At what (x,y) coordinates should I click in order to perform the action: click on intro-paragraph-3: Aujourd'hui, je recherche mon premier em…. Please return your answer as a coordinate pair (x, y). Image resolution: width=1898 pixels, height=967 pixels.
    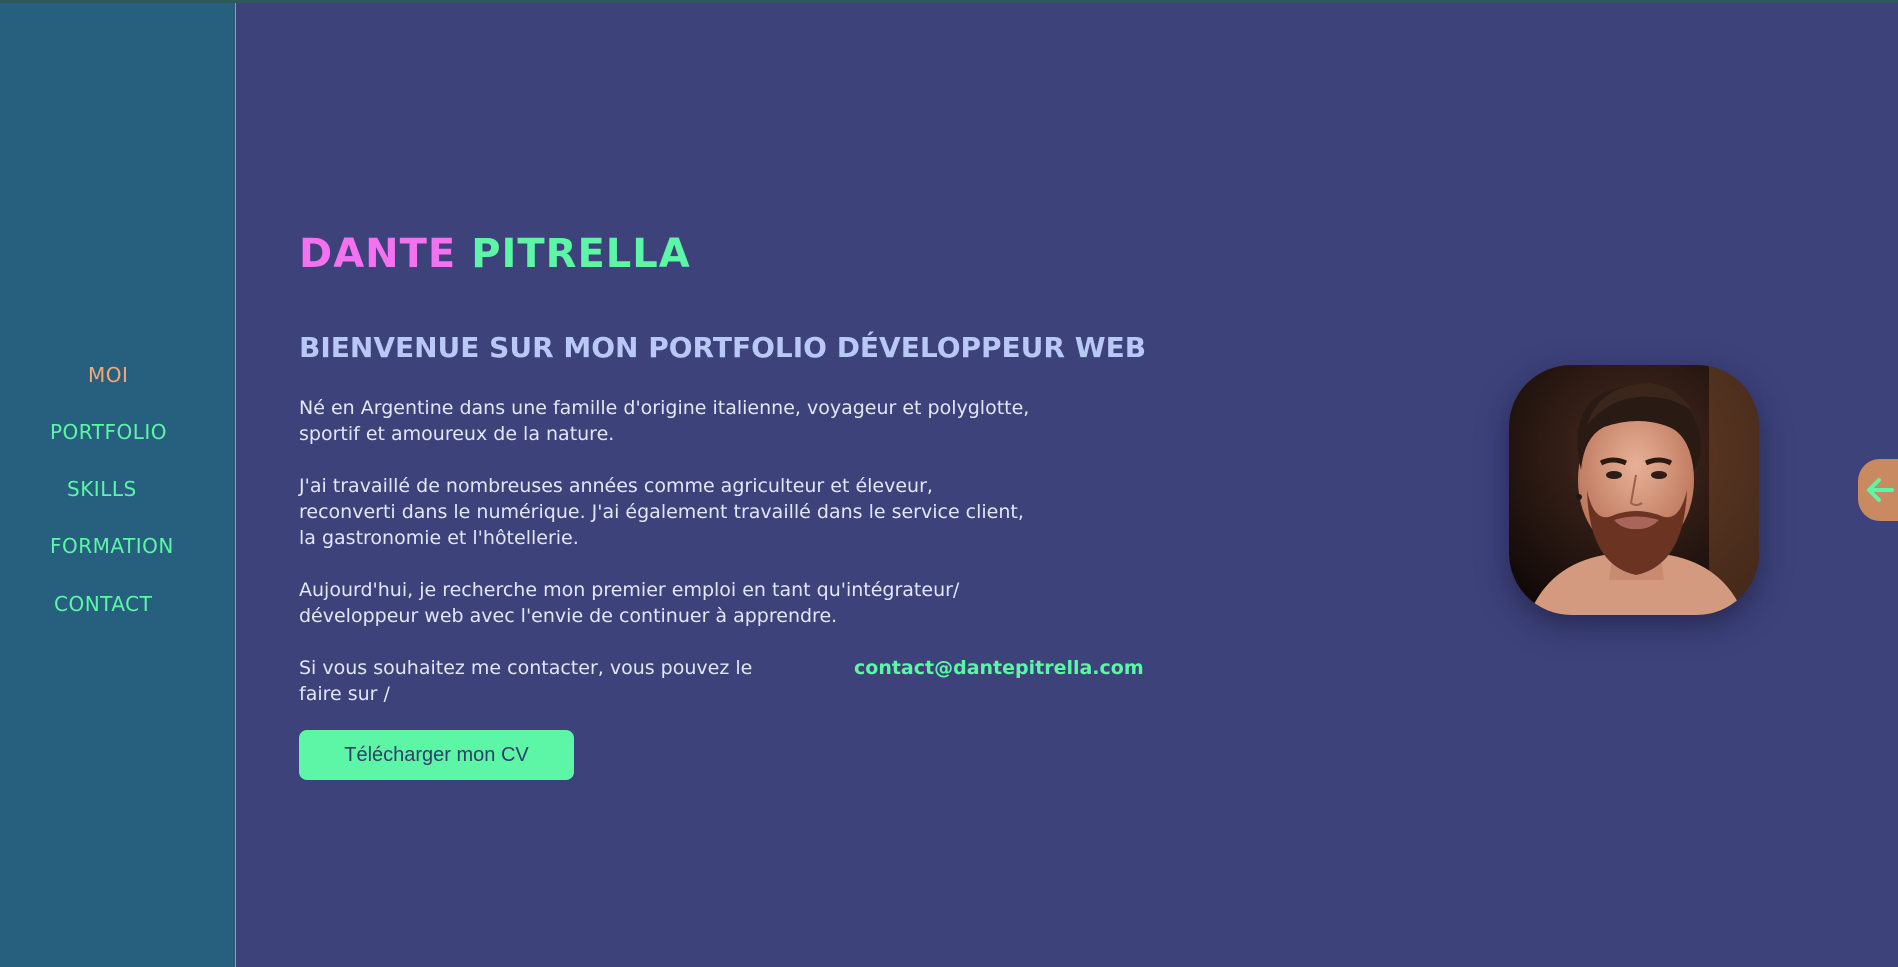
    Looking at the image, I should click on (749, 603).